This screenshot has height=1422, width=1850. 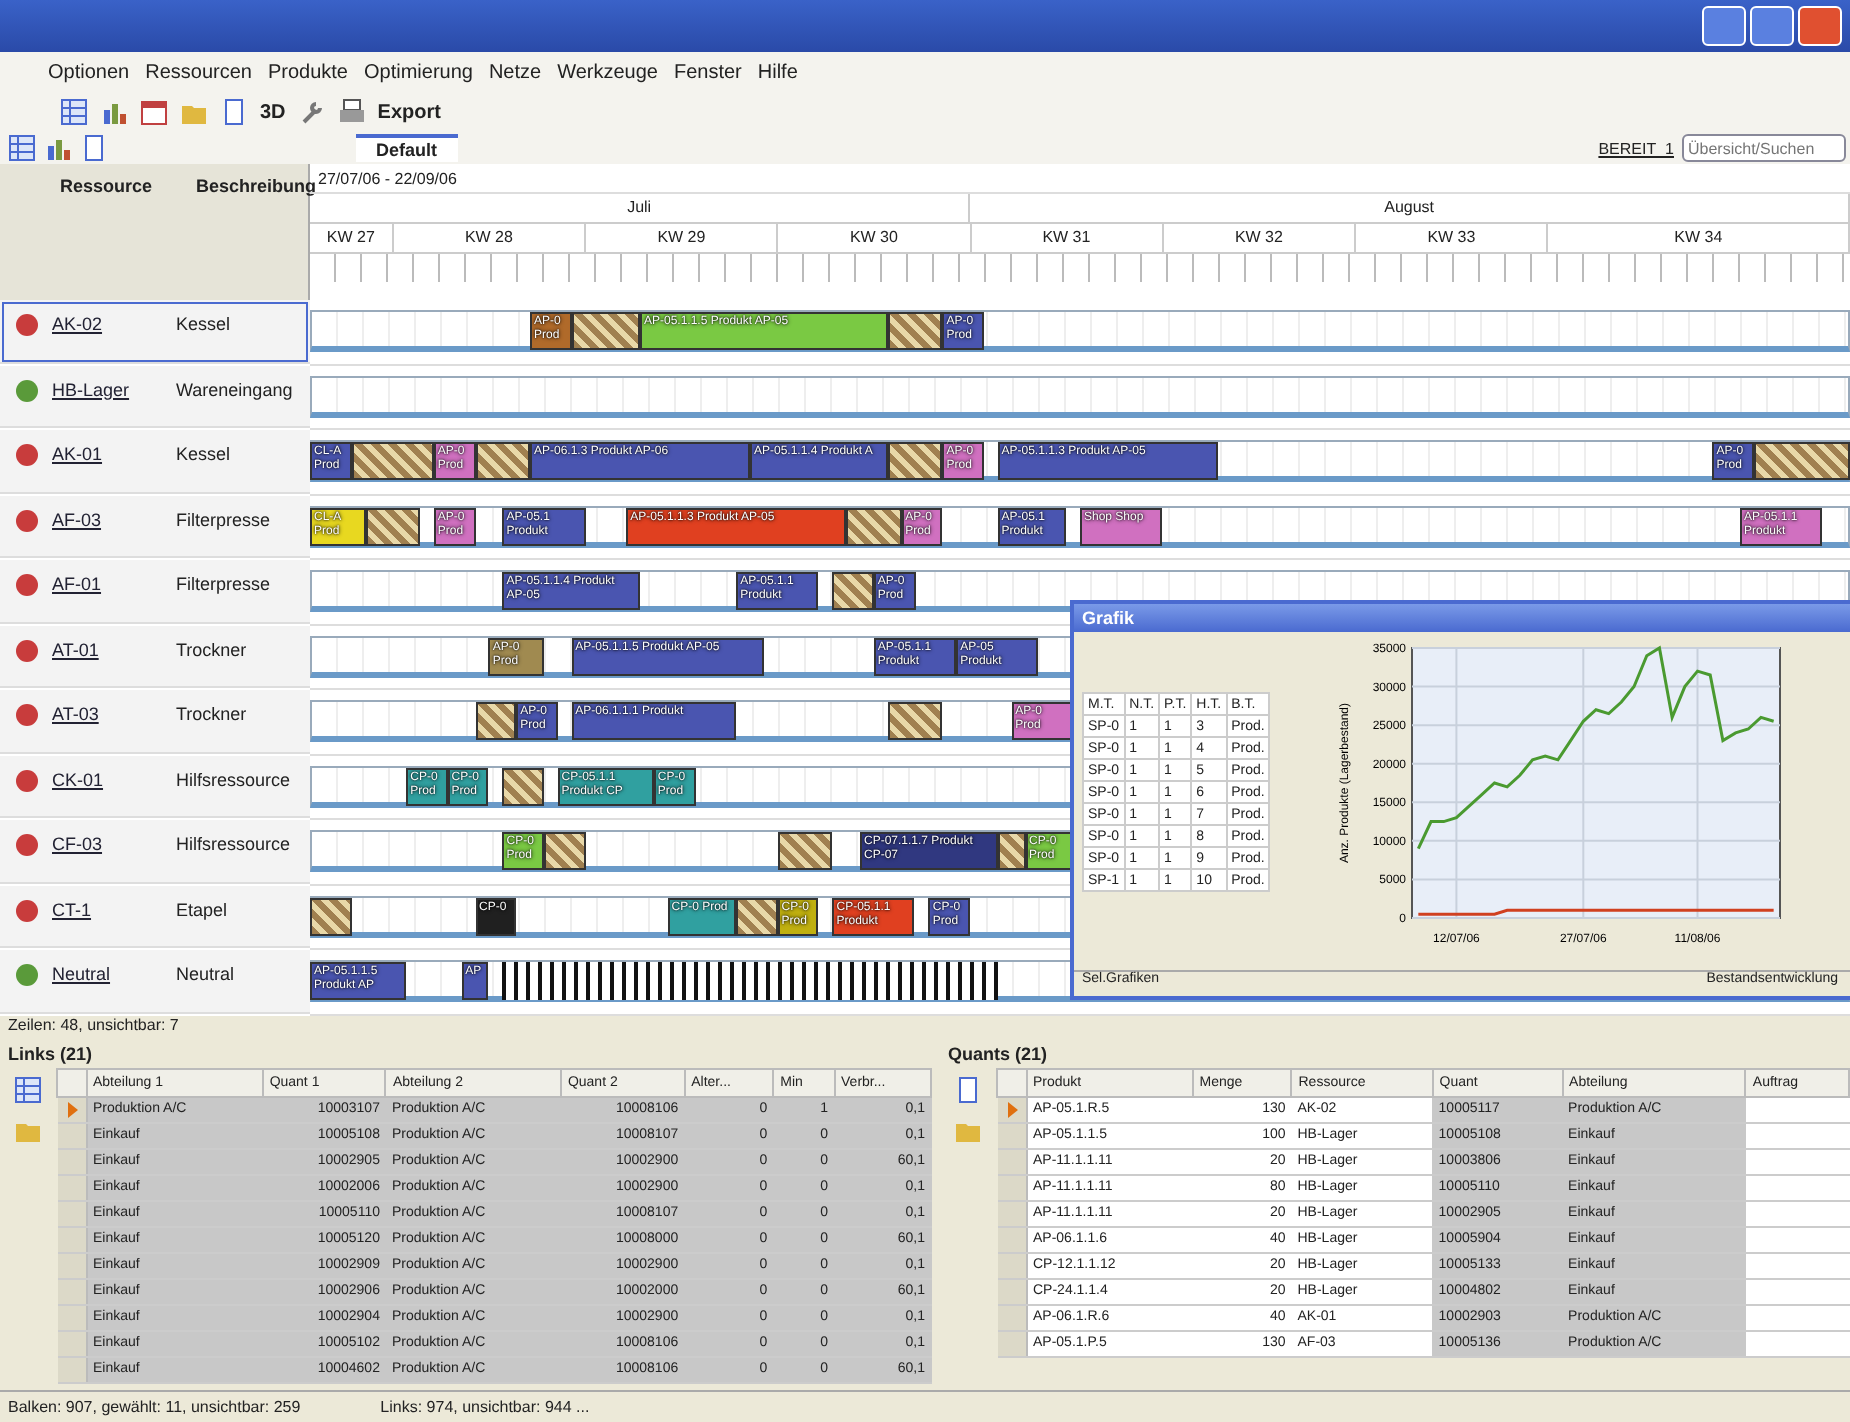 What do you see at coordinates (198, 72) in the screenshot?
I see `menu-item: Ressourcen` at bounding box center [198, 72].